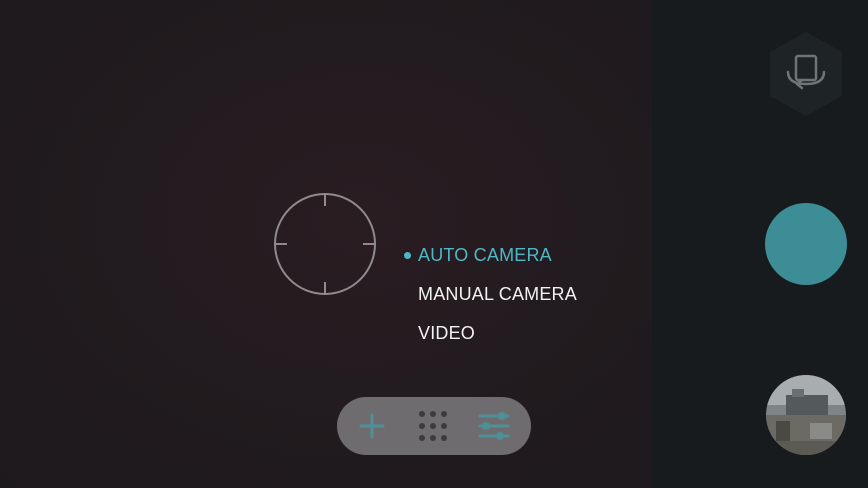  Describe the element at coordinates (522, 333) in the screenshot. I see `mode-video: VIDEO` at that location.